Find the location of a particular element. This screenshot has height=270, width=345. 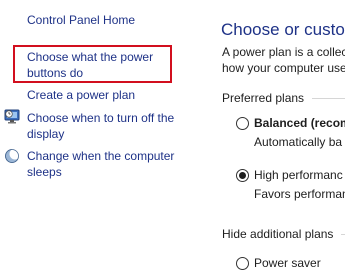

sleep-link-line1: Change when the computer is located at coordinates (100, 156).